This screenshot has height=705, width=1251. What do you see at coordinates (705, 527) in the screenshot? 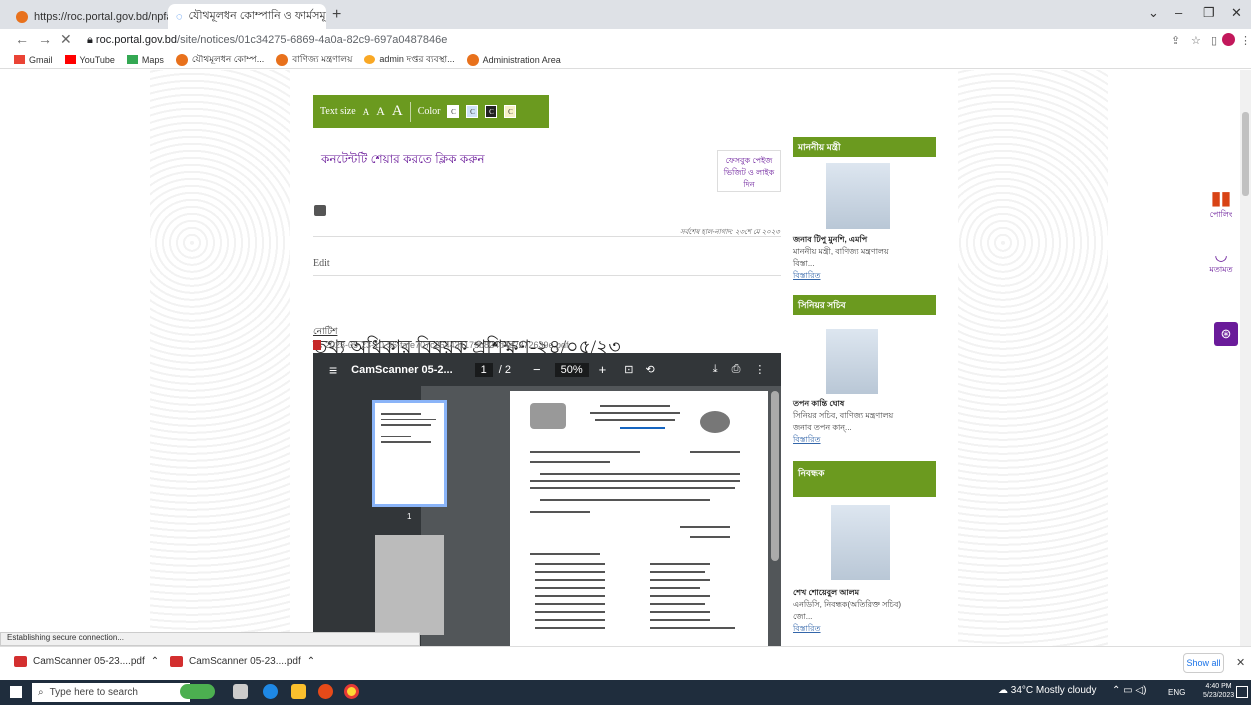
I see `signature-line` at bounding box center [705, 527].